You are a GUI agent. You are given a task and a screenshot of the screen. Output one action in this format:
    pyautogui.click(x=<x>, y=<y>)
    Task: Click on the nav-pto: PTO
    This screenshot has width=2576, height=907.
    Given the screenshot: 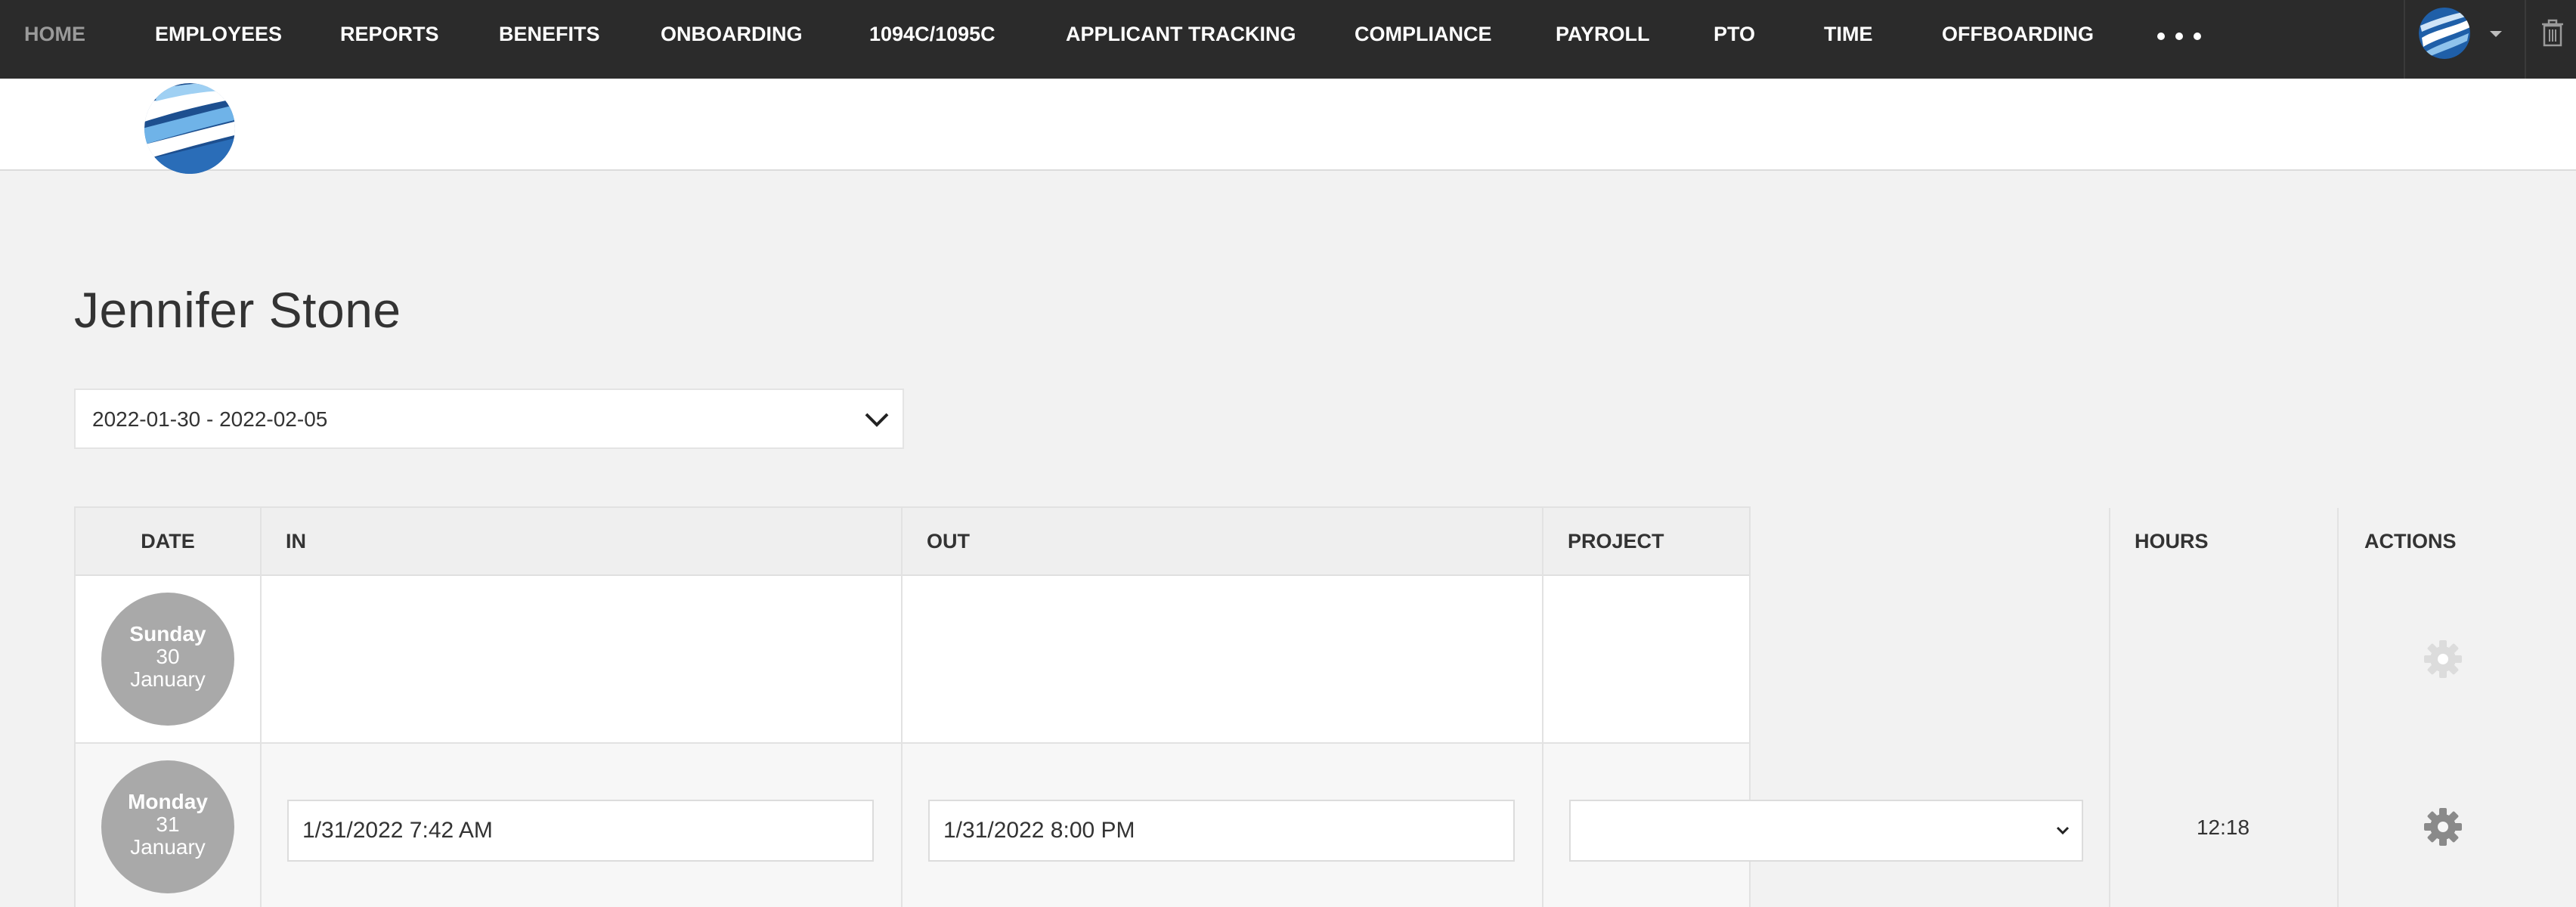 What is the action you would take?
    pyautogui.click(x=1734, y=34)
    